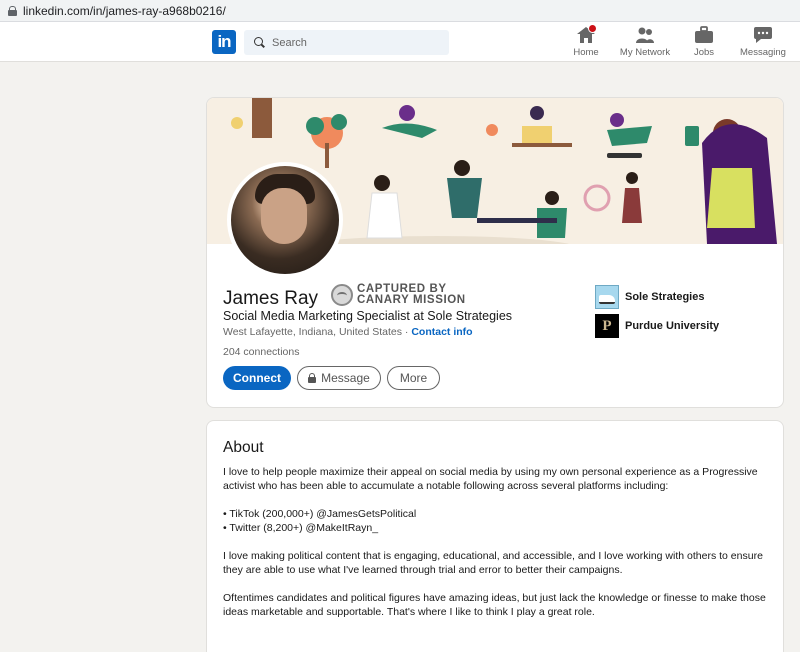 Image resolution: width=800 pixels, height=652 pixels. I want to click on connections-count: 204 connections, so click(261, 352).